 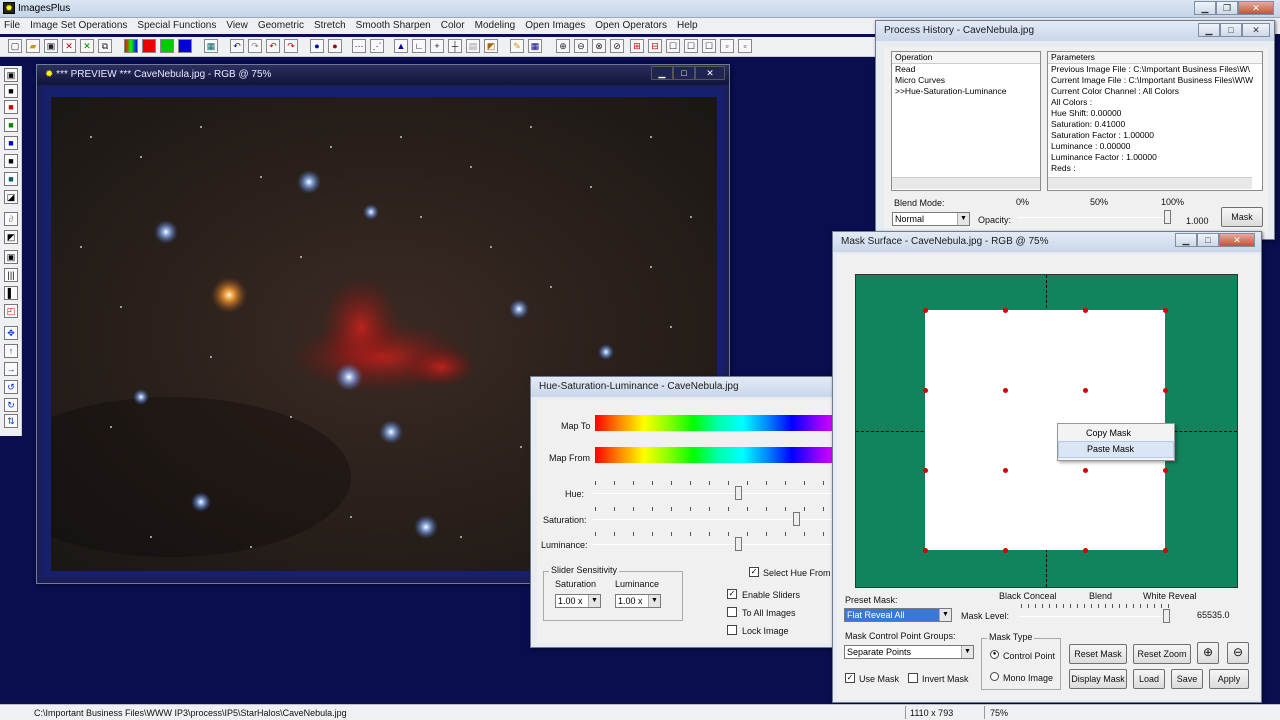 What do you see at coordinates (1046, 431) in the screenshot?
I see `mask-surface-canvas` at bounding box center [1046, 431].